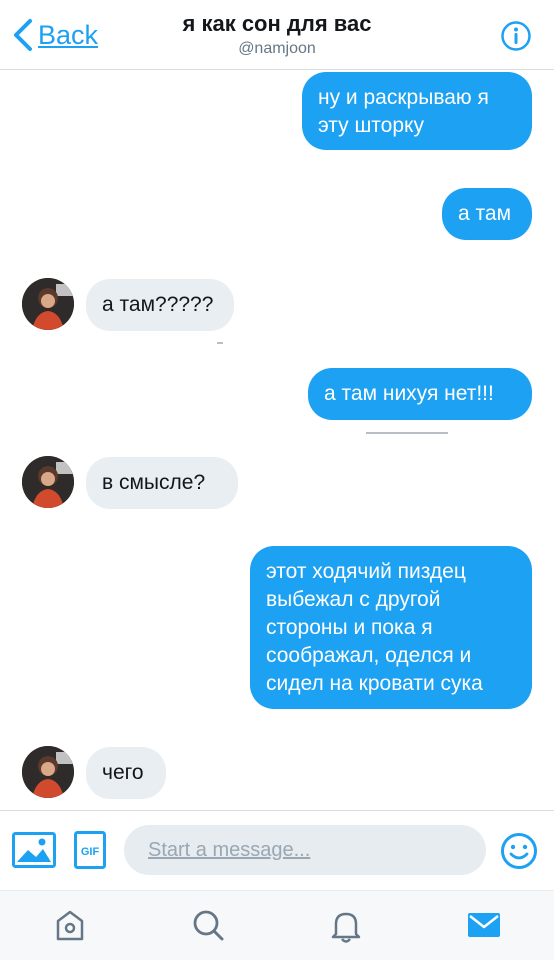  I want to click on conversation-title-block: я как сон для вас @namjoon, so click(277, 34).